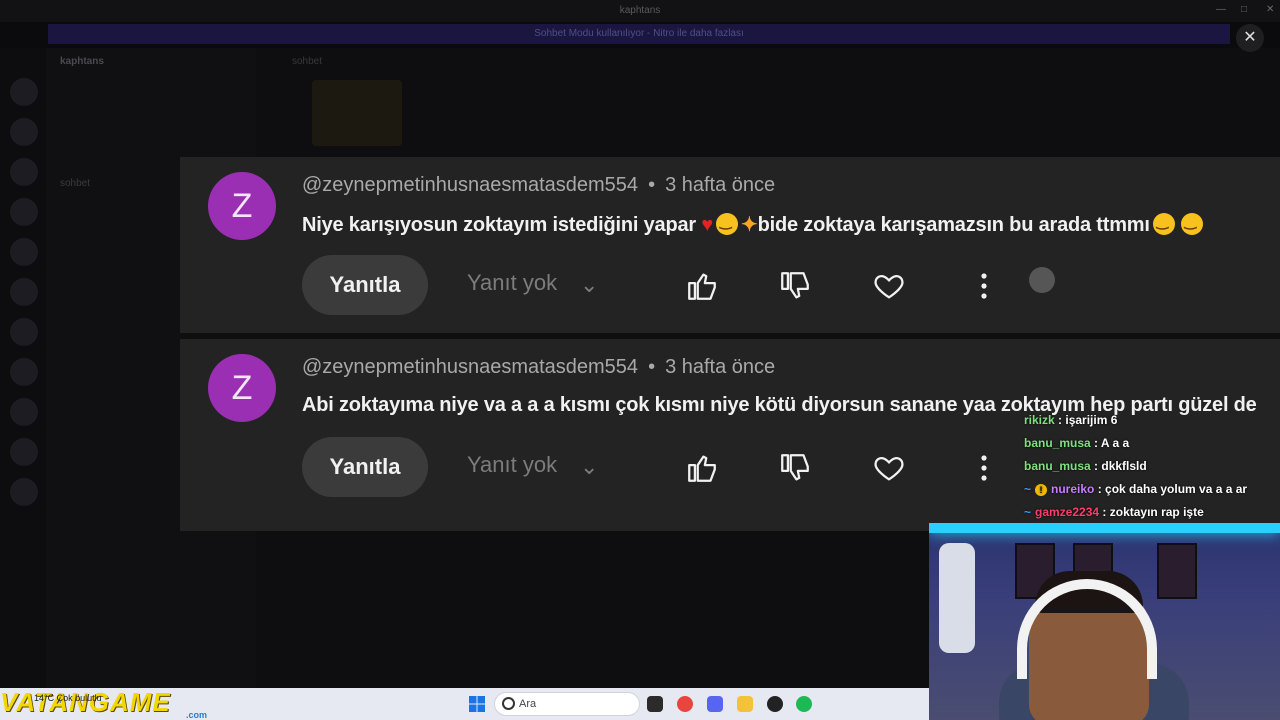 Image resolution: width=1280 pixels, height=720 pixels. What do you see at coordinates (1244, 9) in the screenshot?
I see `maximize-icon: □` at bounding box center [1244, 9].